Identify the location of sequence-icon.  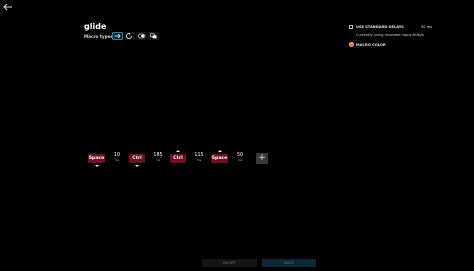
(153, 36).